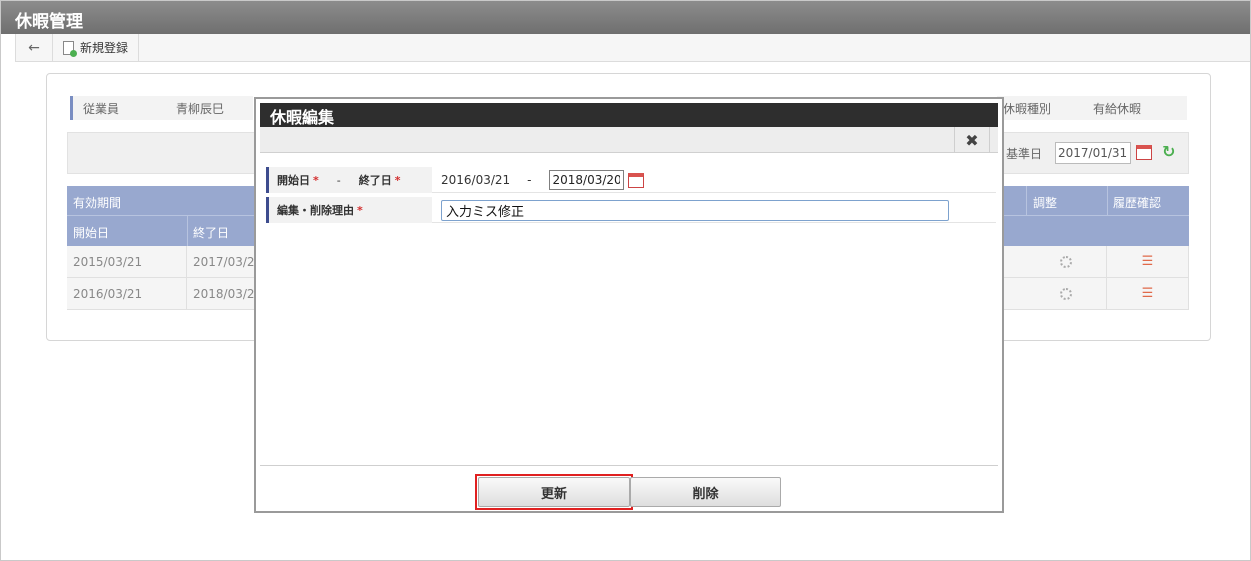 The width and height of the screenshot is (1251, 561). Describe the element at coordinates (1168, 151) in the screenshot. I see `refresh-icon: ↻` at that location.